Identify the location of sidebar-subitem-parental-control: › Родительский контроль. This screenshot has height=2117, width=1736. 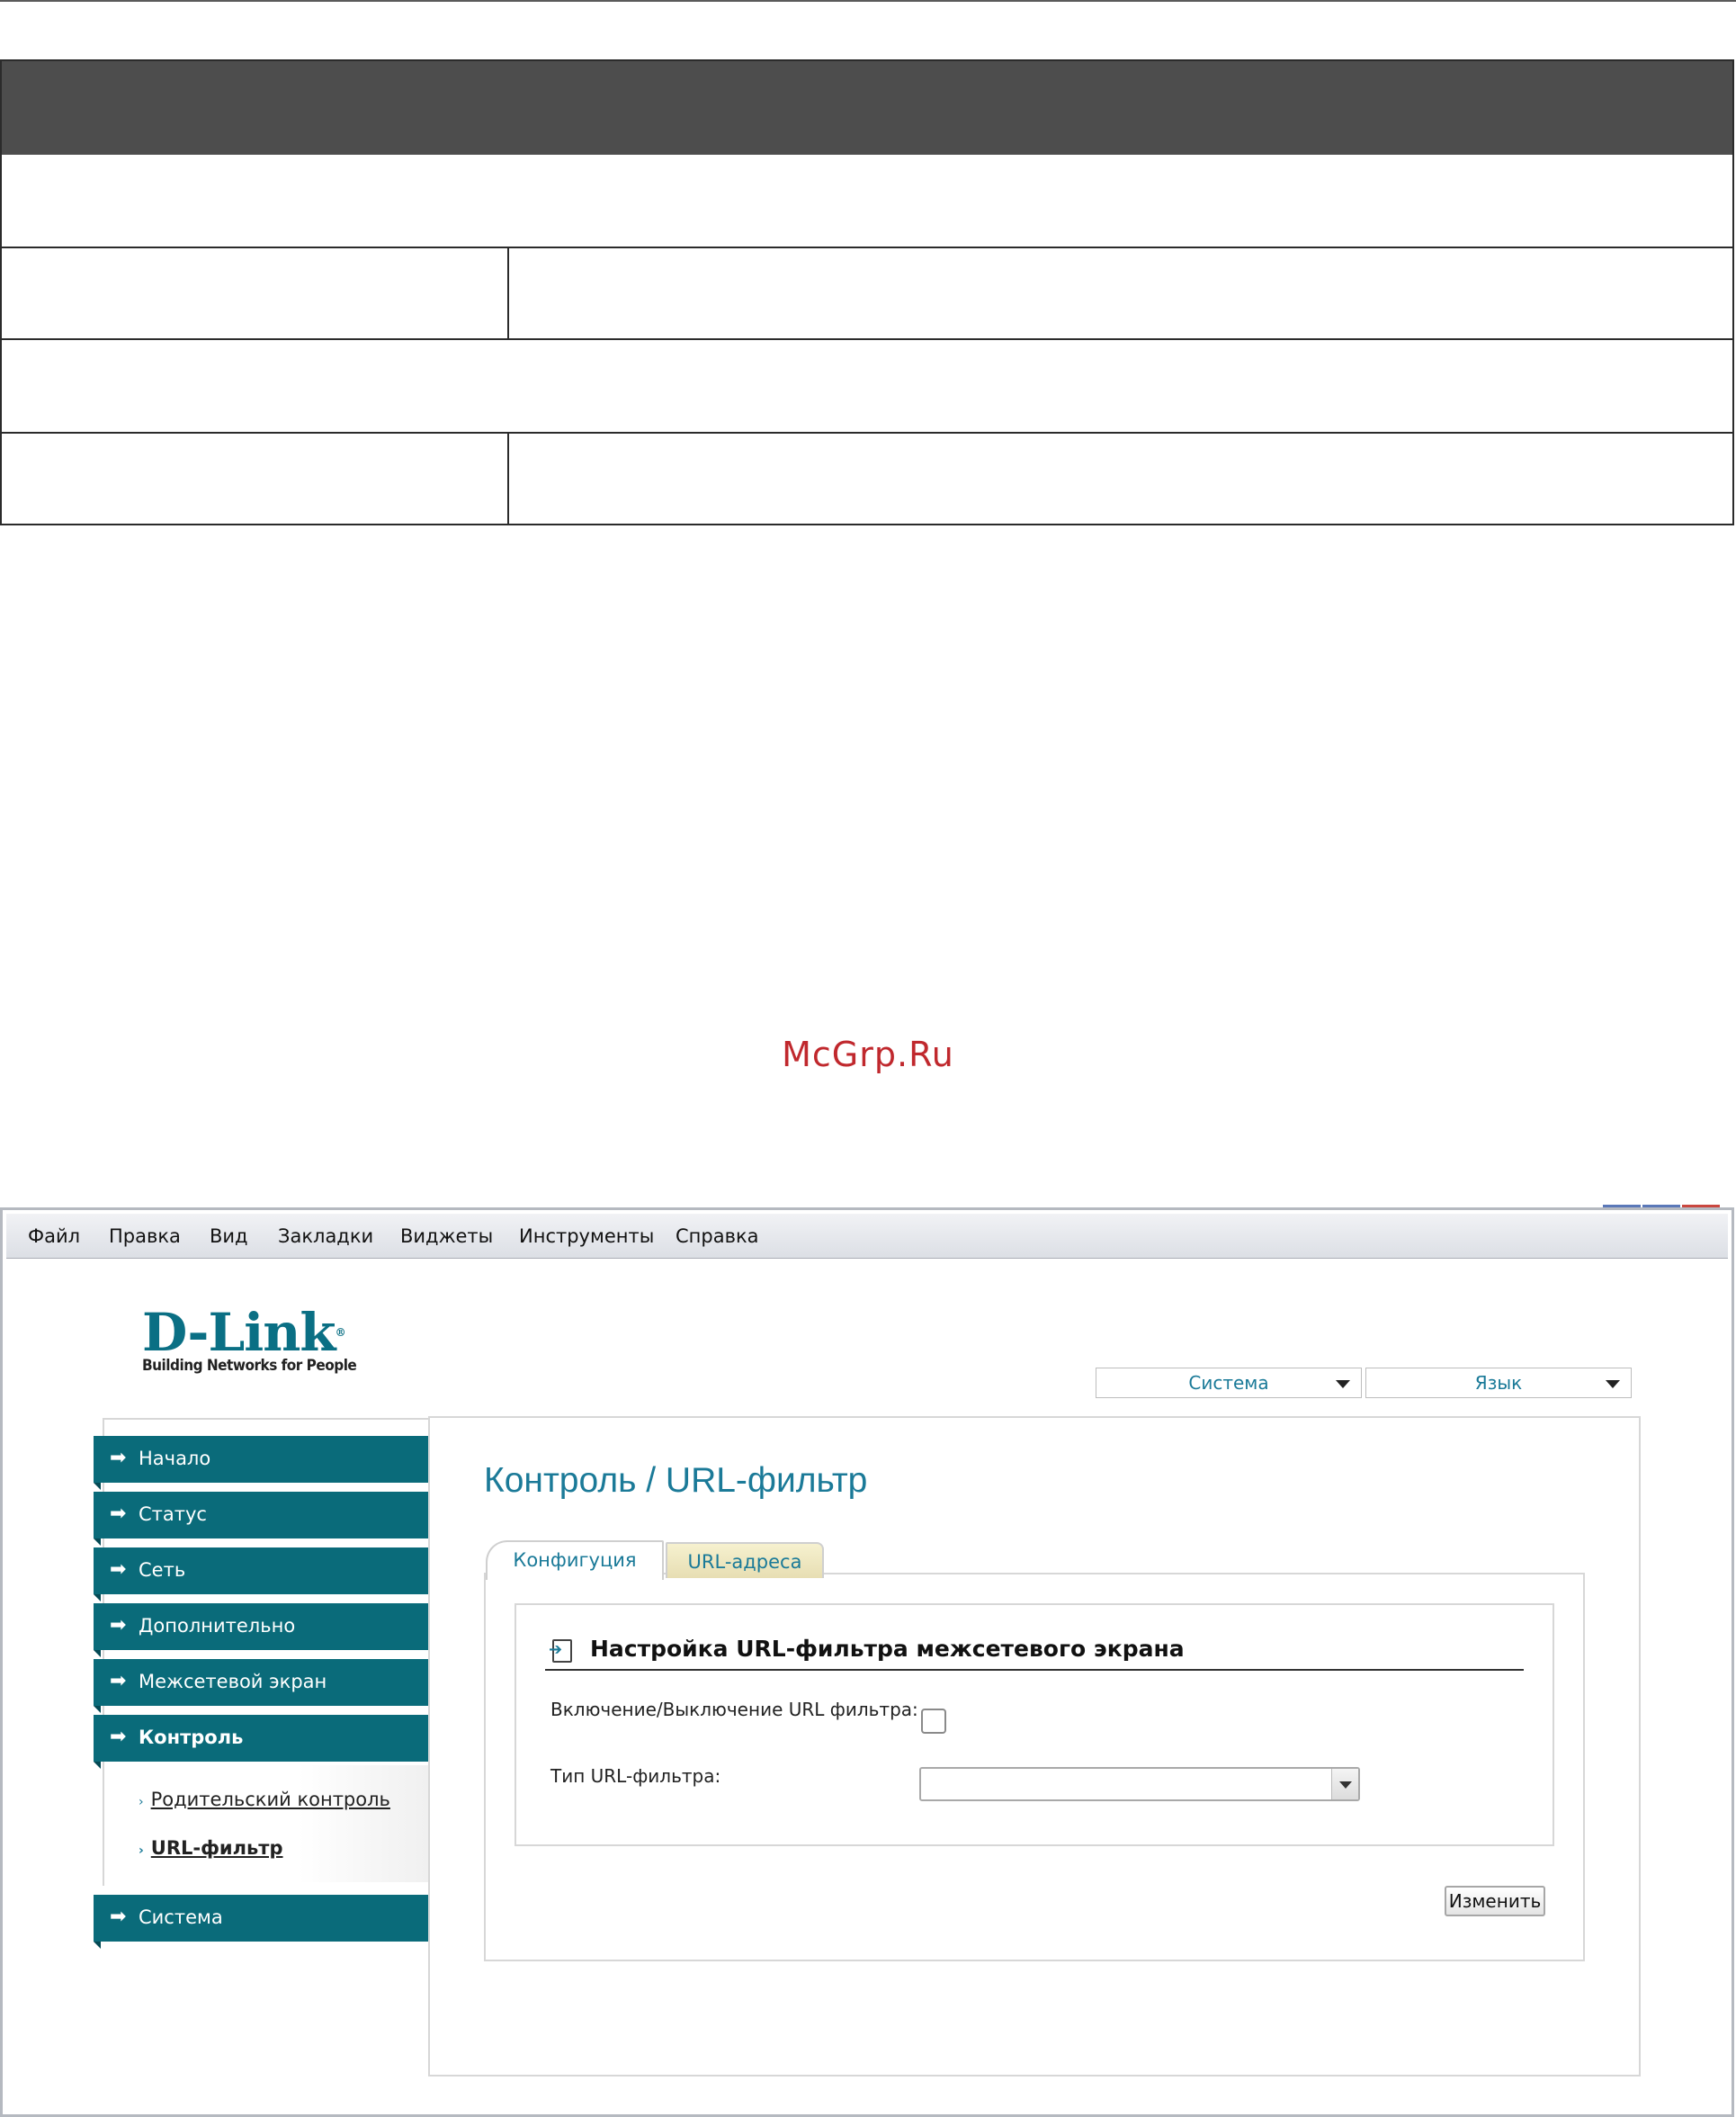
(264, 1799).